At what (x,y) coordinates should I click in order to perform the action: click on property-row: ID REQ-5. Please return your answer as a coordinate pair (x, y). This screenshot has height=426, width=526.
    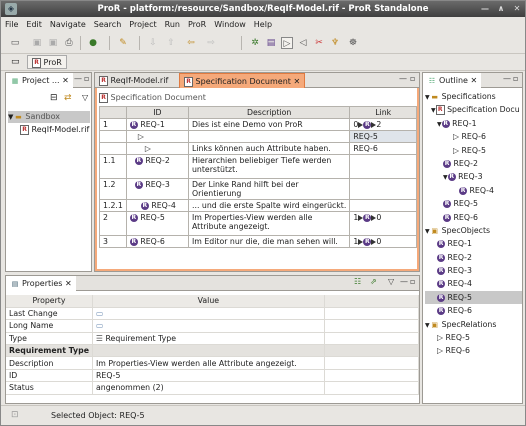
    Looking at the image, I should click on (213, 376).